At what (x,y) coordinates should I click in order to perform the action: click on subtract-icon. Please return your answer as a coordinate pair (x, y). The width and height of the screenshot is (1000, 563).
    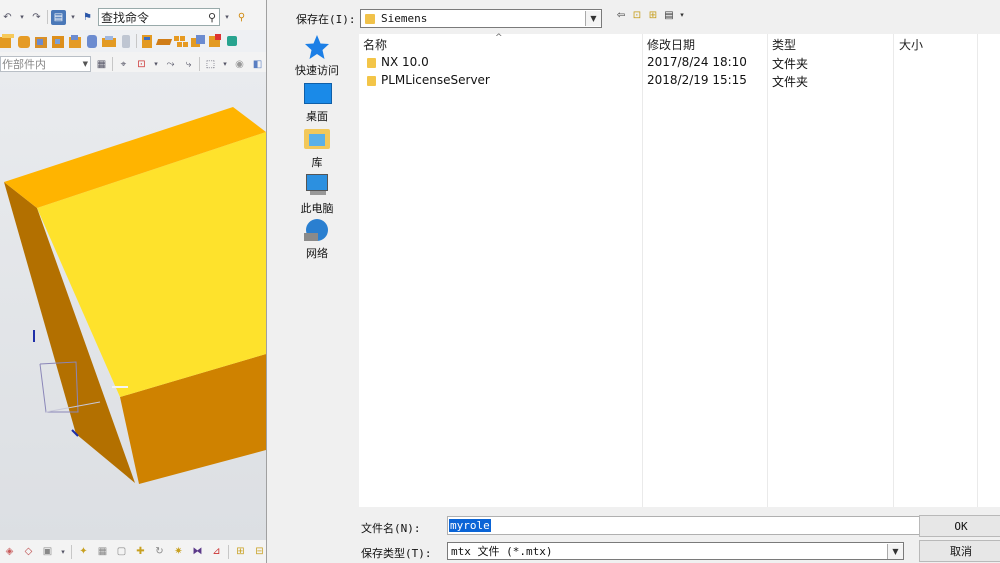
    Looking at the image, I should click on (215, 41).